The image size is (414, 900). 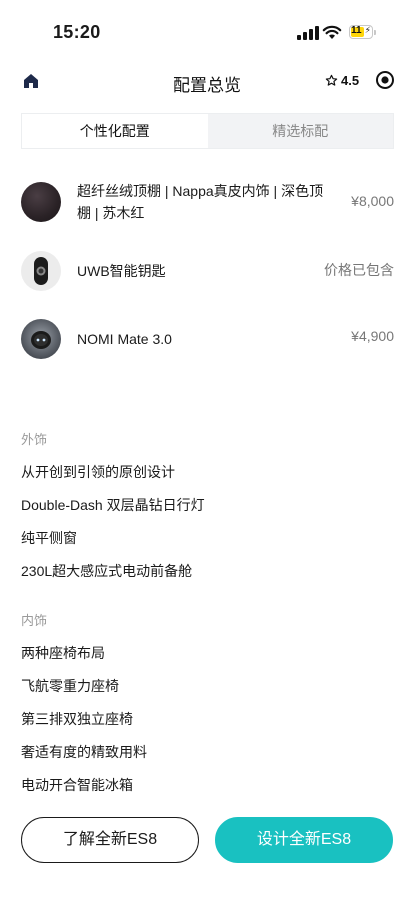 I want to click on config-item-price: ¥8,000, so click(x=372, y=201).